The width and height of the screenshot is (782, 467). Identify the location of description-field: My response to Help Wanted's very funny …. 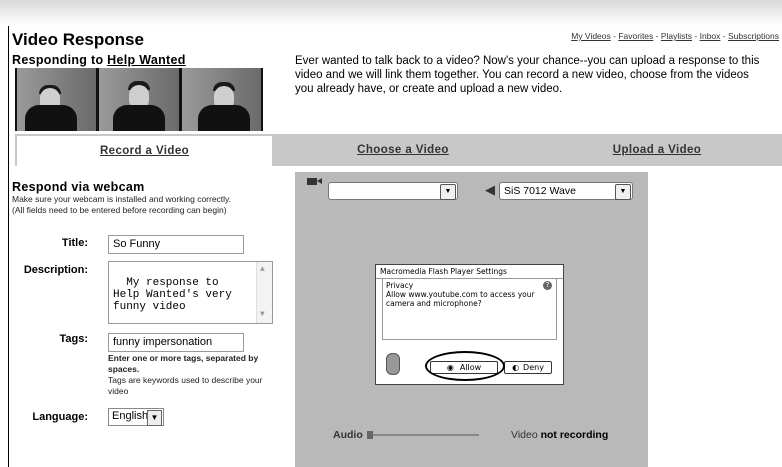
(190, 292).